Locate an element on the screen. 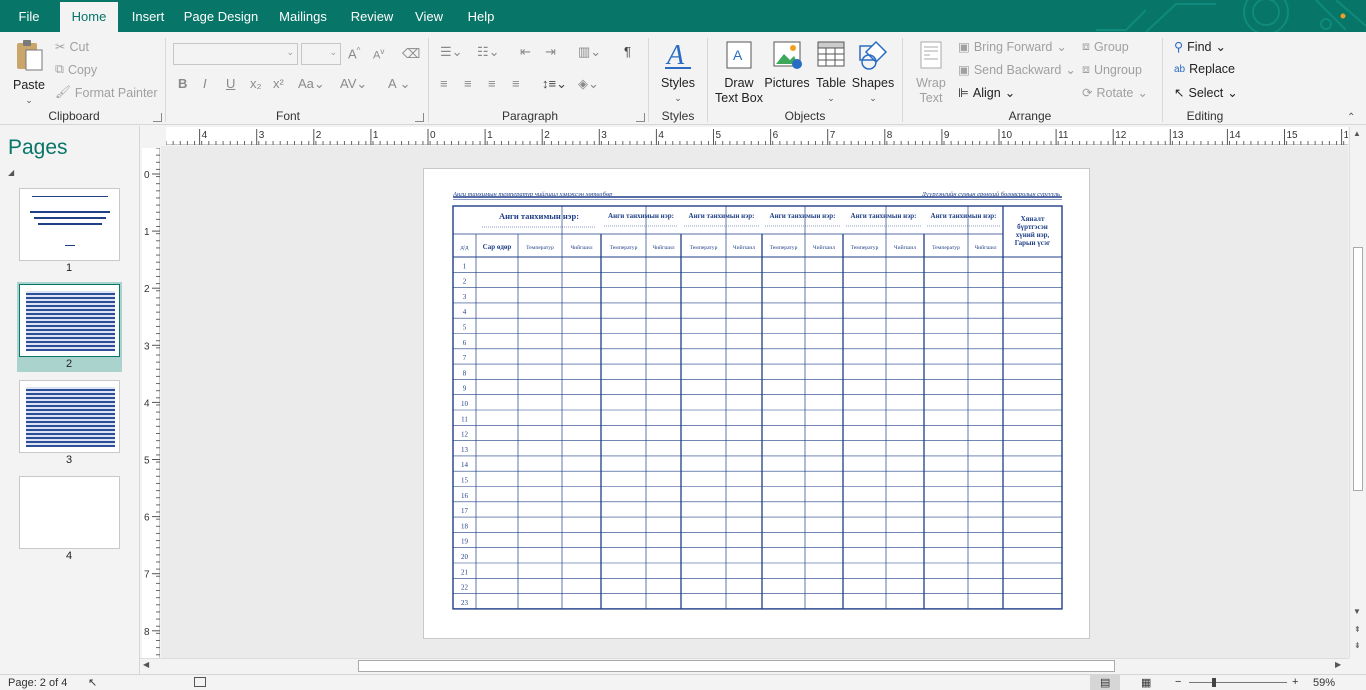  recorder-column-header: хүний нэр, is located at coordinates (1033, 235).